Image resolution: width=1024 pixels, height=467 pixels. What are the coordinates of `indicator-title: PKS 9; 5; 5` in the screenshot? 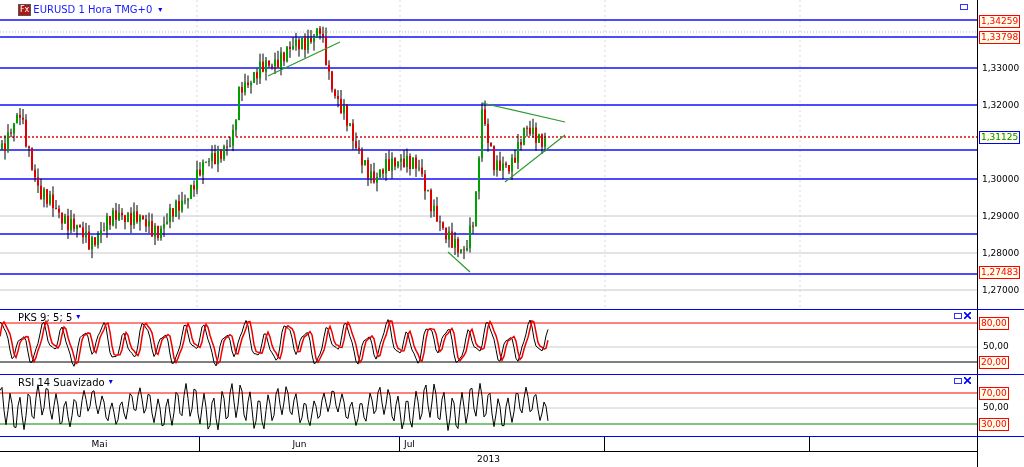 It's located at (45, 317).